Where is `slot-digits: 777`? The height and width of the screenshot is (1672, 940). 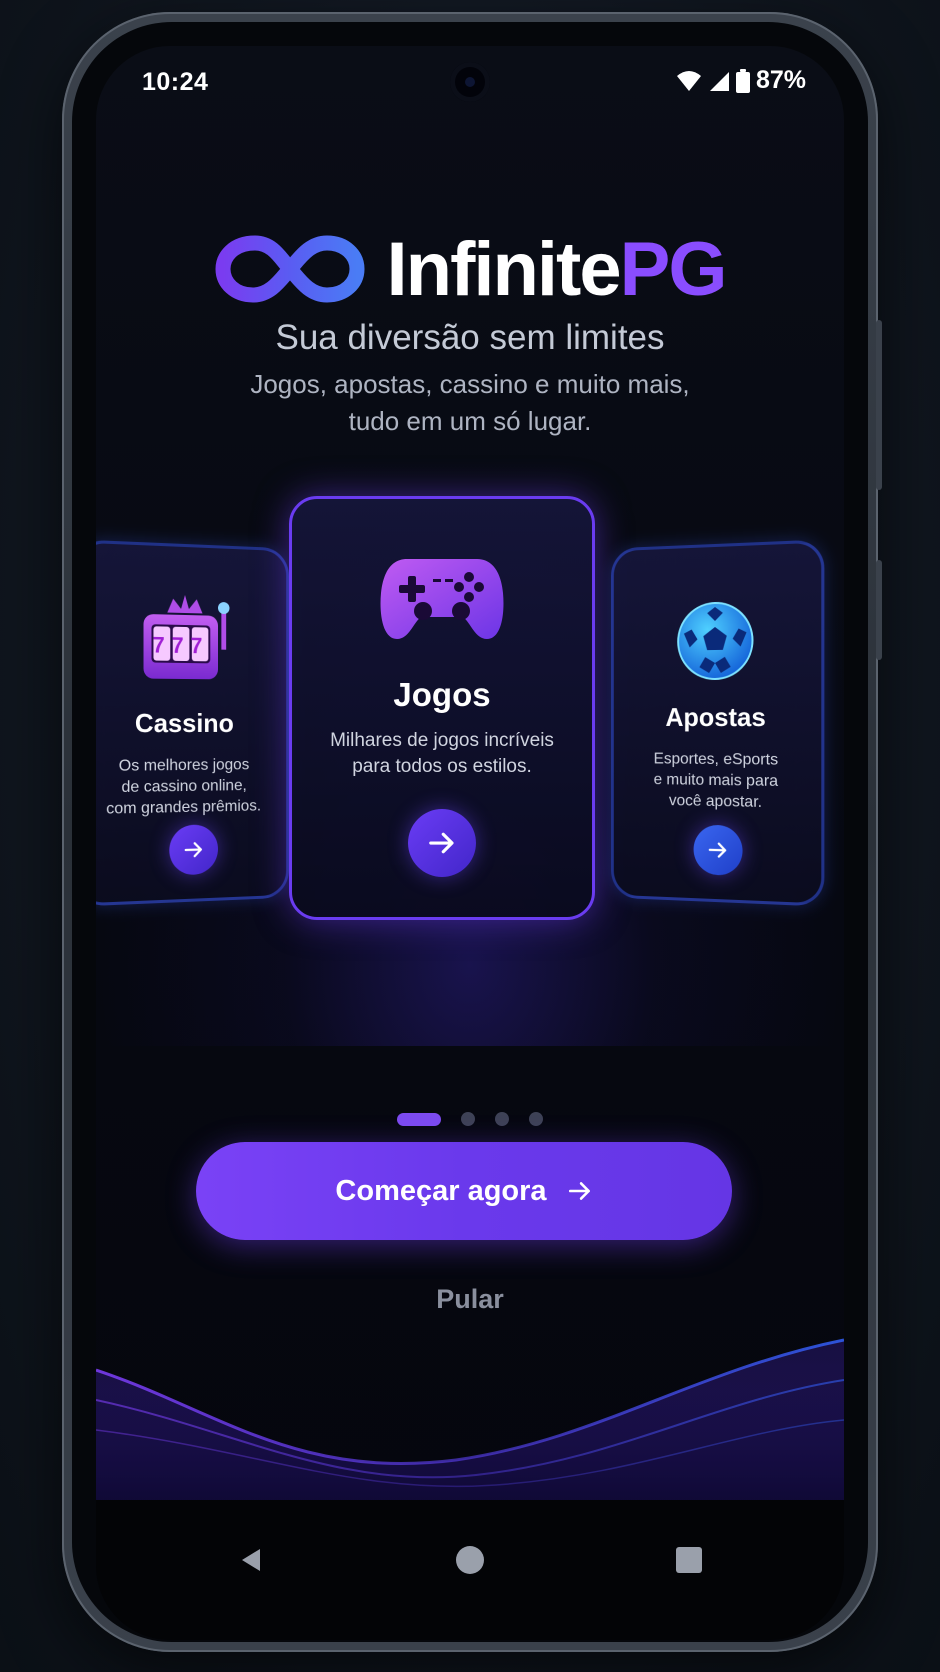
slot-digits: 777 is located at coordinates (181, 645).